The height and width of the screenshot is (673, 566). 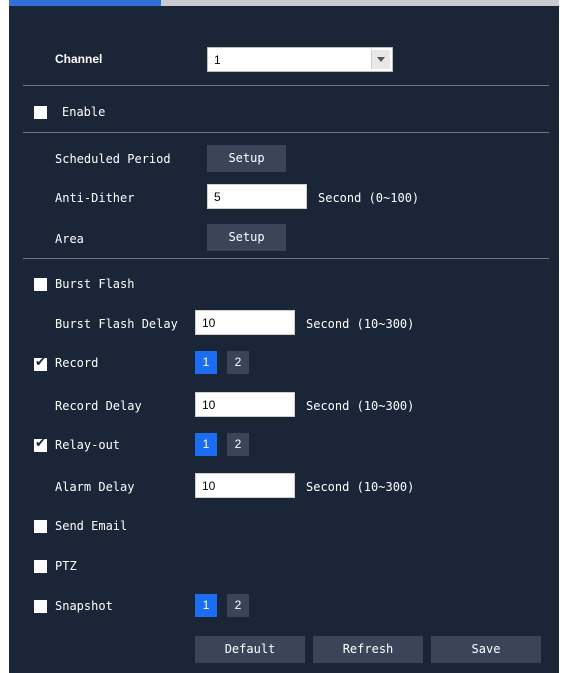 I want to click on record-channel-2: 2, so click(x=238, y=362).